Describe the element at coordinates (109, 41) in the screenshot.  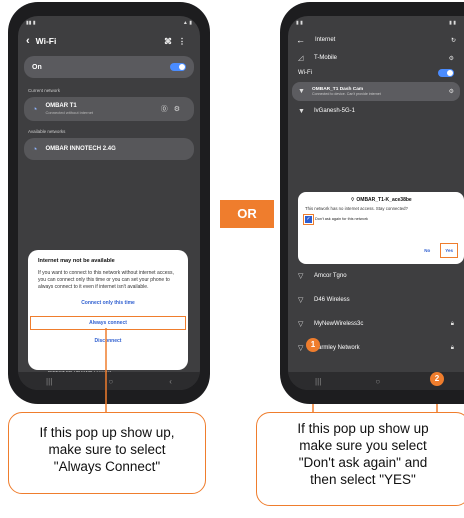
I see `wifi-header: ‹ Wi-Fi ⌘⋮` at that location.